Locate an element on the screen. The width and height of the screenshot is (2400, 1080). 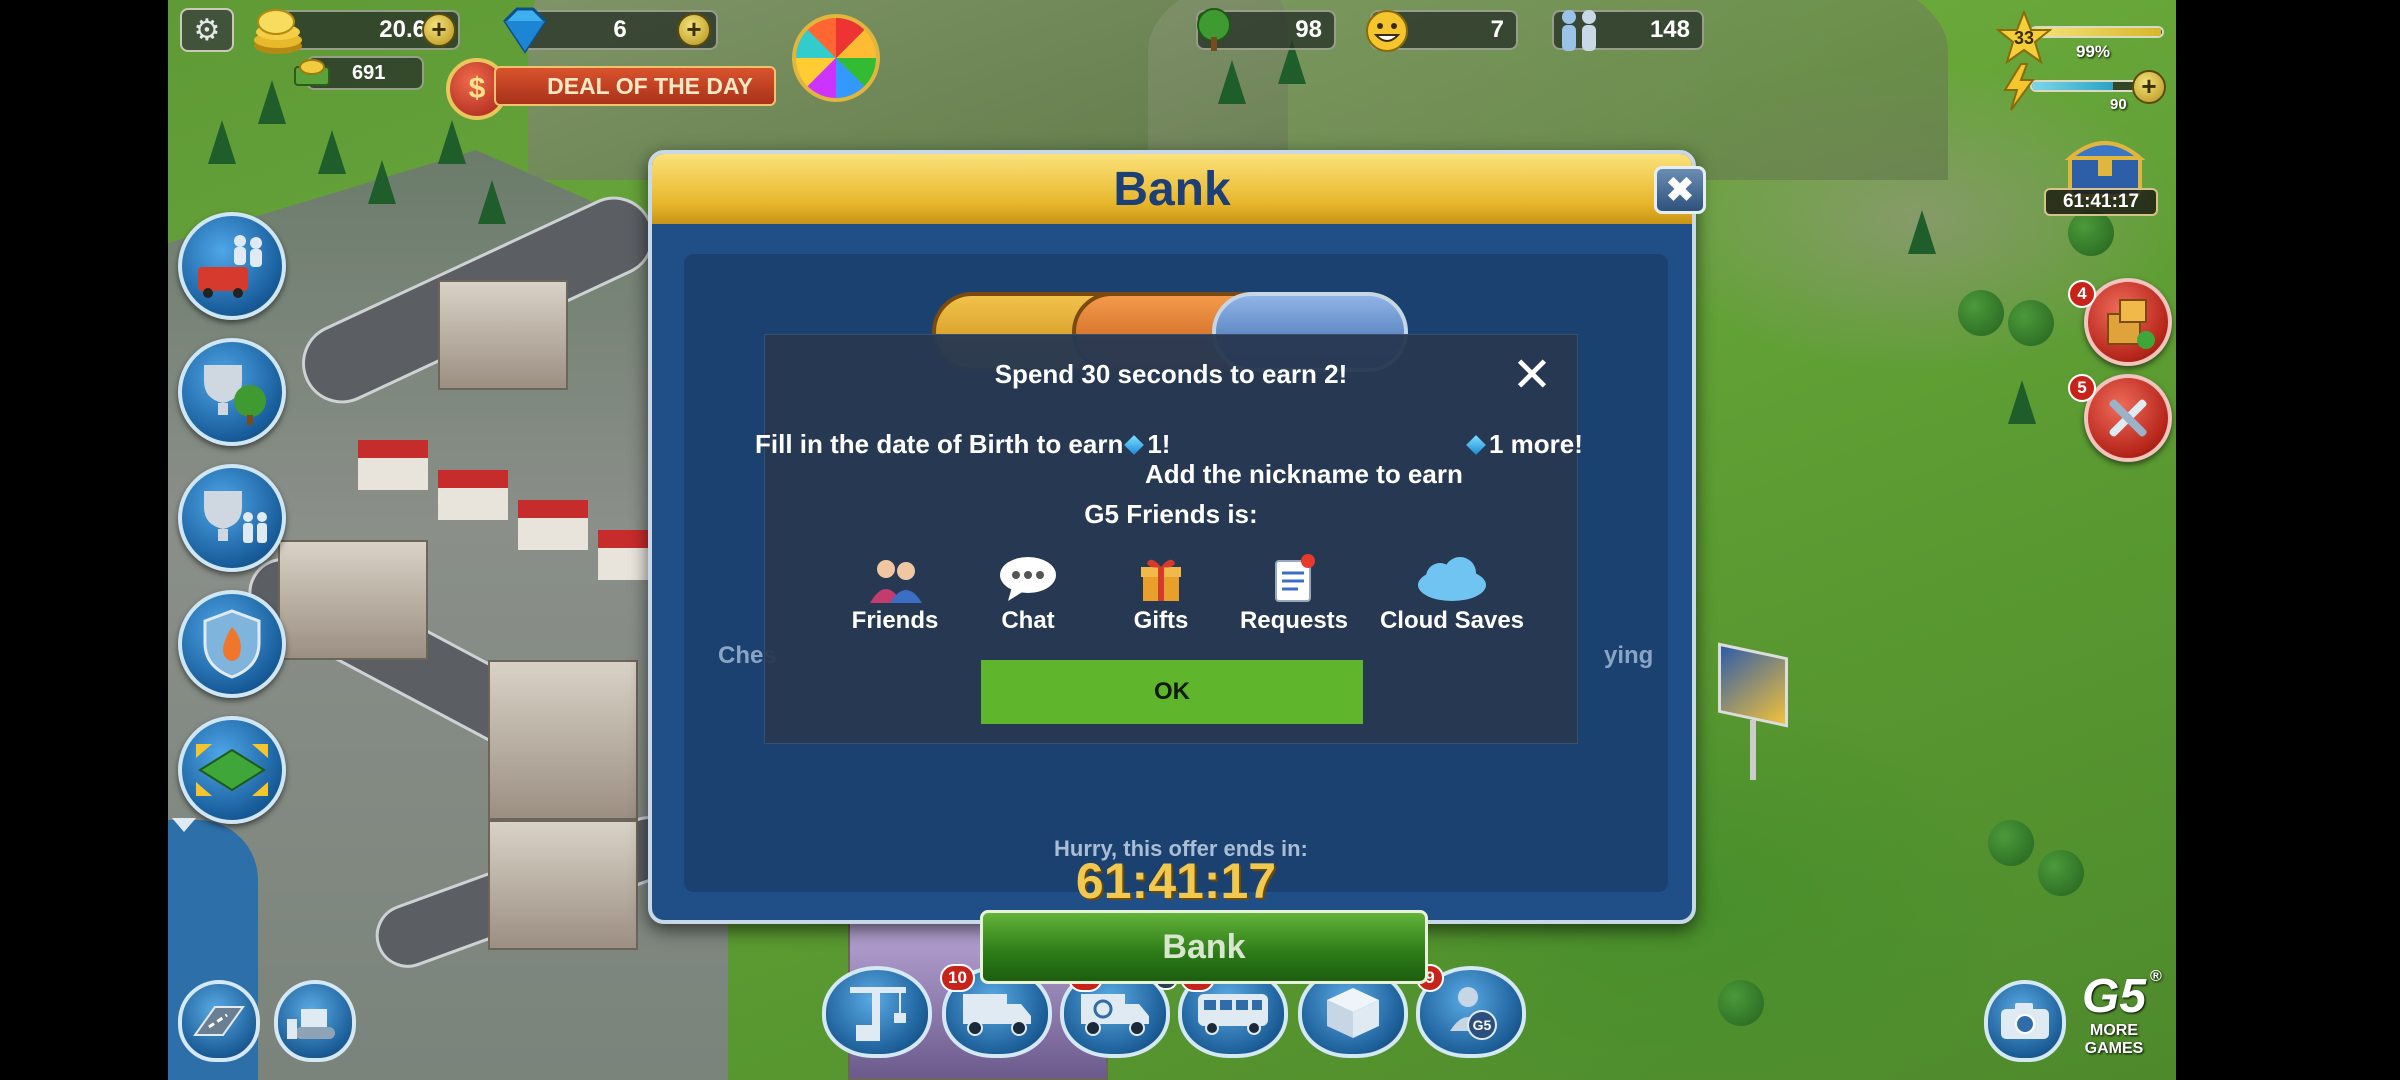
feature-label: Gifts is located at coordinates (1161, 620).